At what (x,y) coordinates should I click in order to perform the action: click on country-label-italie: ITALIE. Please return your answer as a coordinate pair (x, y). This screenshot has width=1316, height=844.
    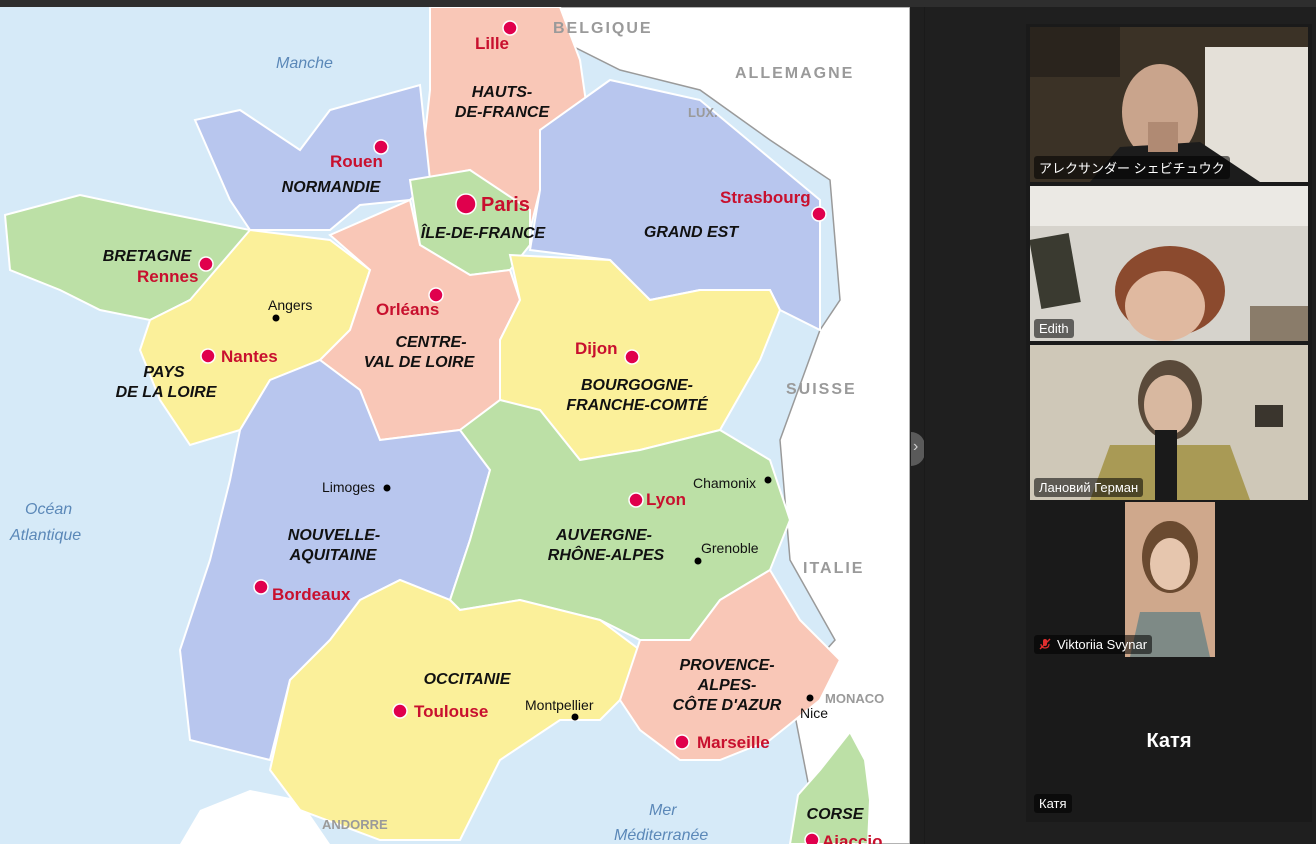
    Looking at the image, I should click on (833, 568).